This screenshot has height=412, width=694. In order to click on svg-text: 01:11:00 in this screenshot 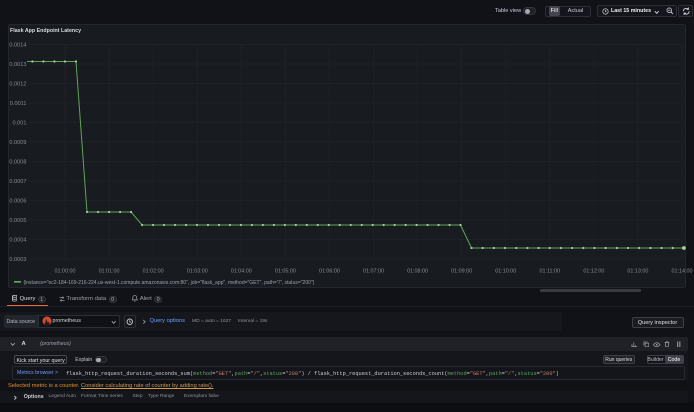, I will do `click(549, 272)`.